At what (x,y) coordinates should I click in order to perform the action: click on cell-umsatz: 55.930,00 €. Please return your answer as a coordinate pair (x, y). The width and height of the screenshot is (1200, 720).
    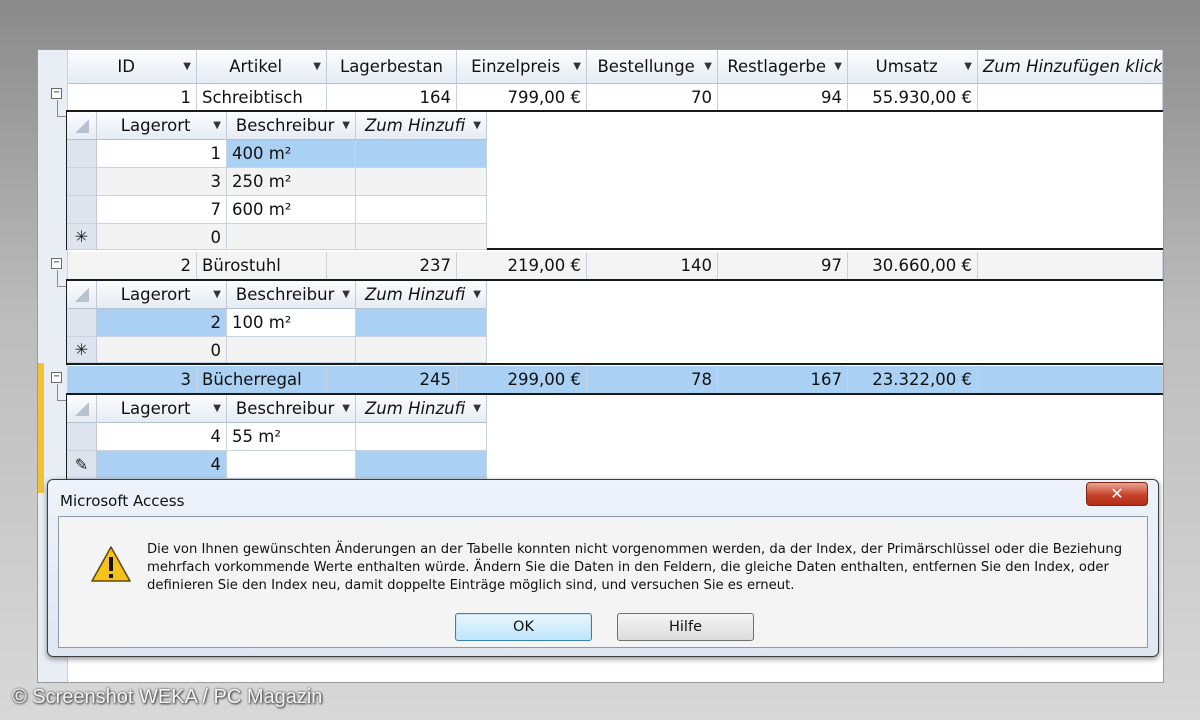
    Looking at the image, I should click on (913, 98).